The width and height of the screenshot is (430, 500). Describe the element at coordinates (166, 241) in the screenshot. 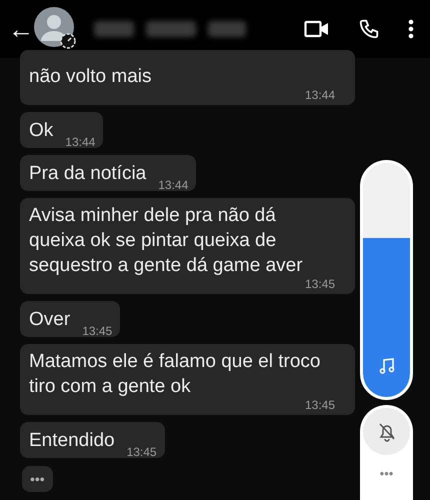

I see `message-text: Avisa minher dele pra não dá queixa ok se pintar queixa de sequestro a gente dá game aver` at that location.